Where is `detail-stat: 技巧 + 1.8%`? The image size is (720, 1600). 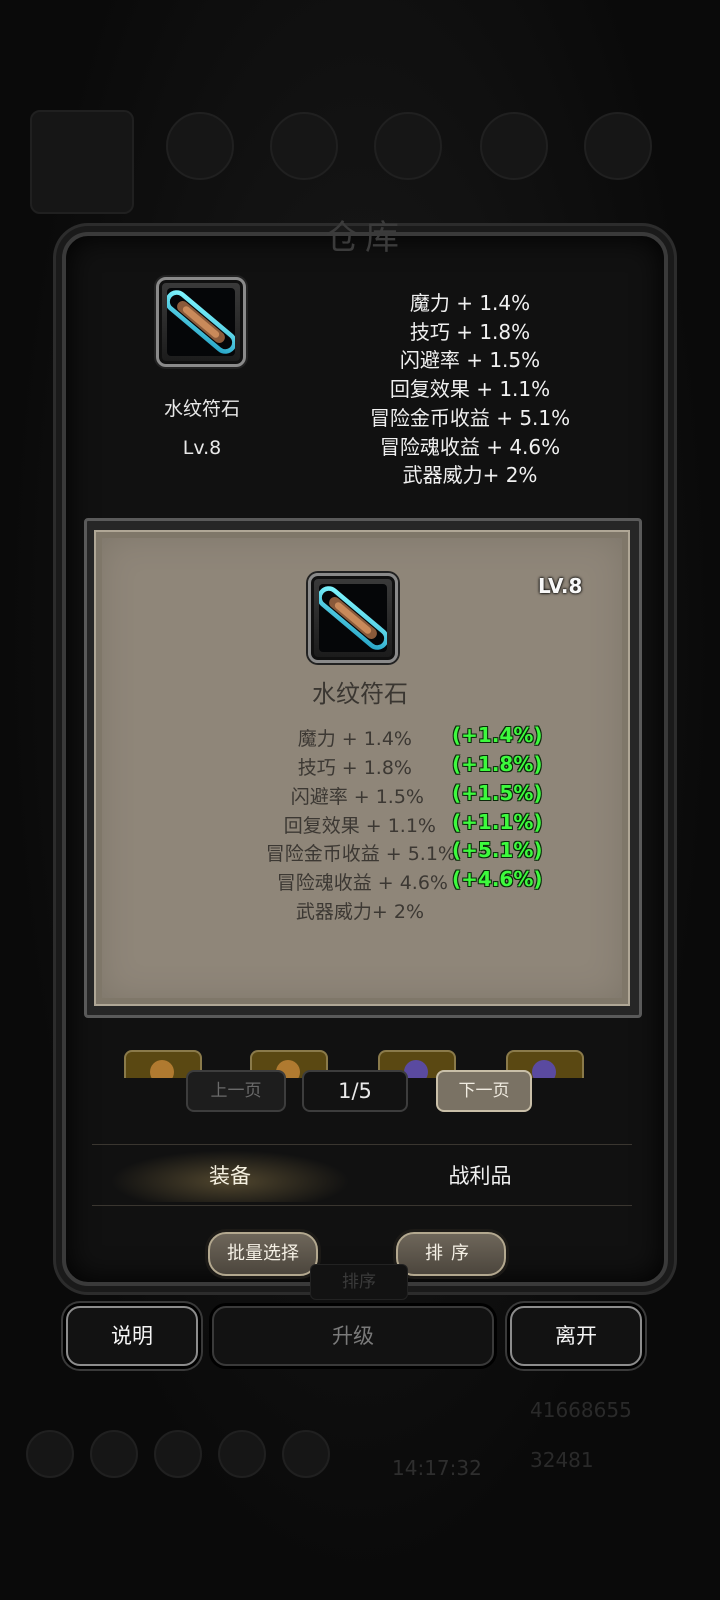
detail-stat: 技巧 + 1.8% is located at coordinates (354, 768).